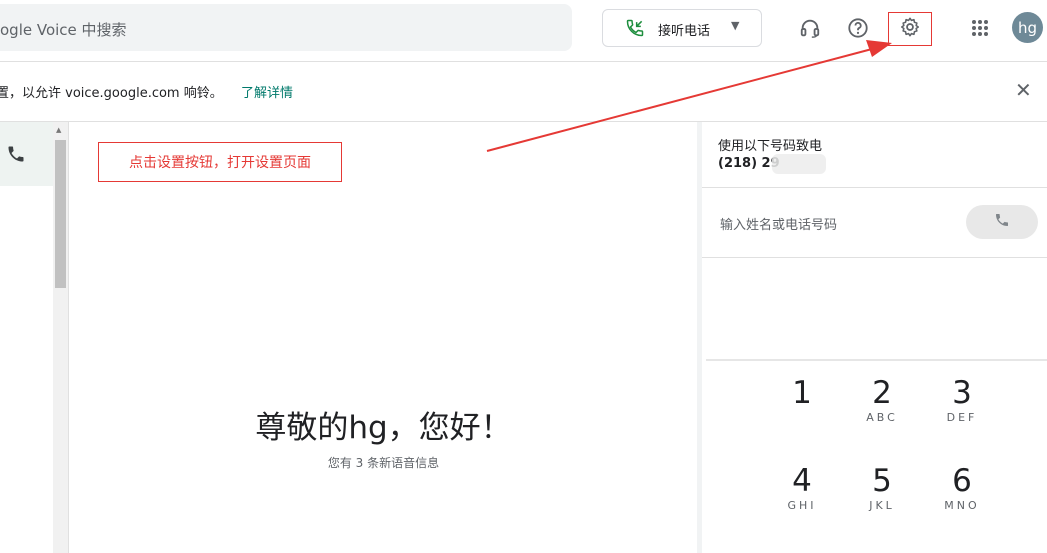 The image size is (1047, 553). What do you see at coordinates (962, 417) in the screenshot?
I see `dialpad-letters: DEF` at bounding box center [962, 417].